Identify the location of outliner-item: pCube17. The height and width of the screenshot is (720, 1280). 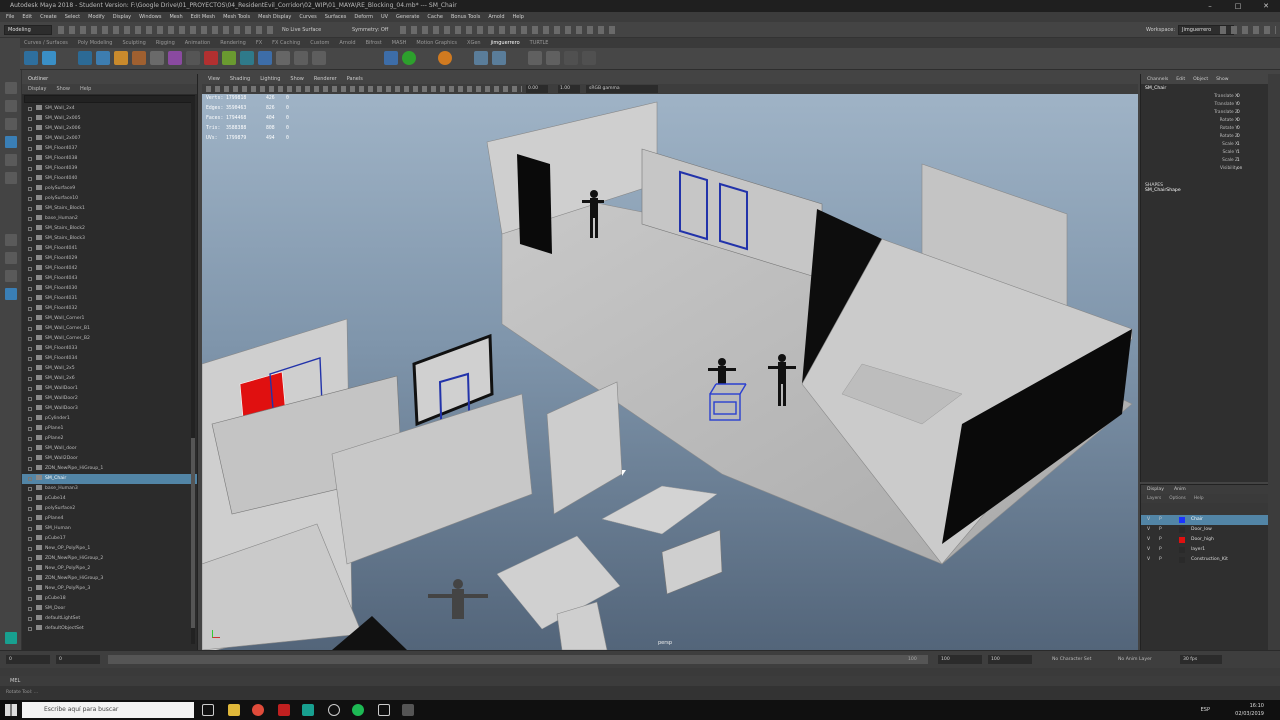
(109, 539).